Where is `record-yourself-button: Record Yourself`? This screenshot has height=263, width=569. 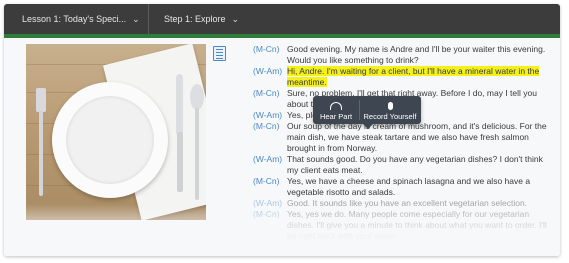
record-yourself-button: Record Yourself is located at coordinates (390, 110).